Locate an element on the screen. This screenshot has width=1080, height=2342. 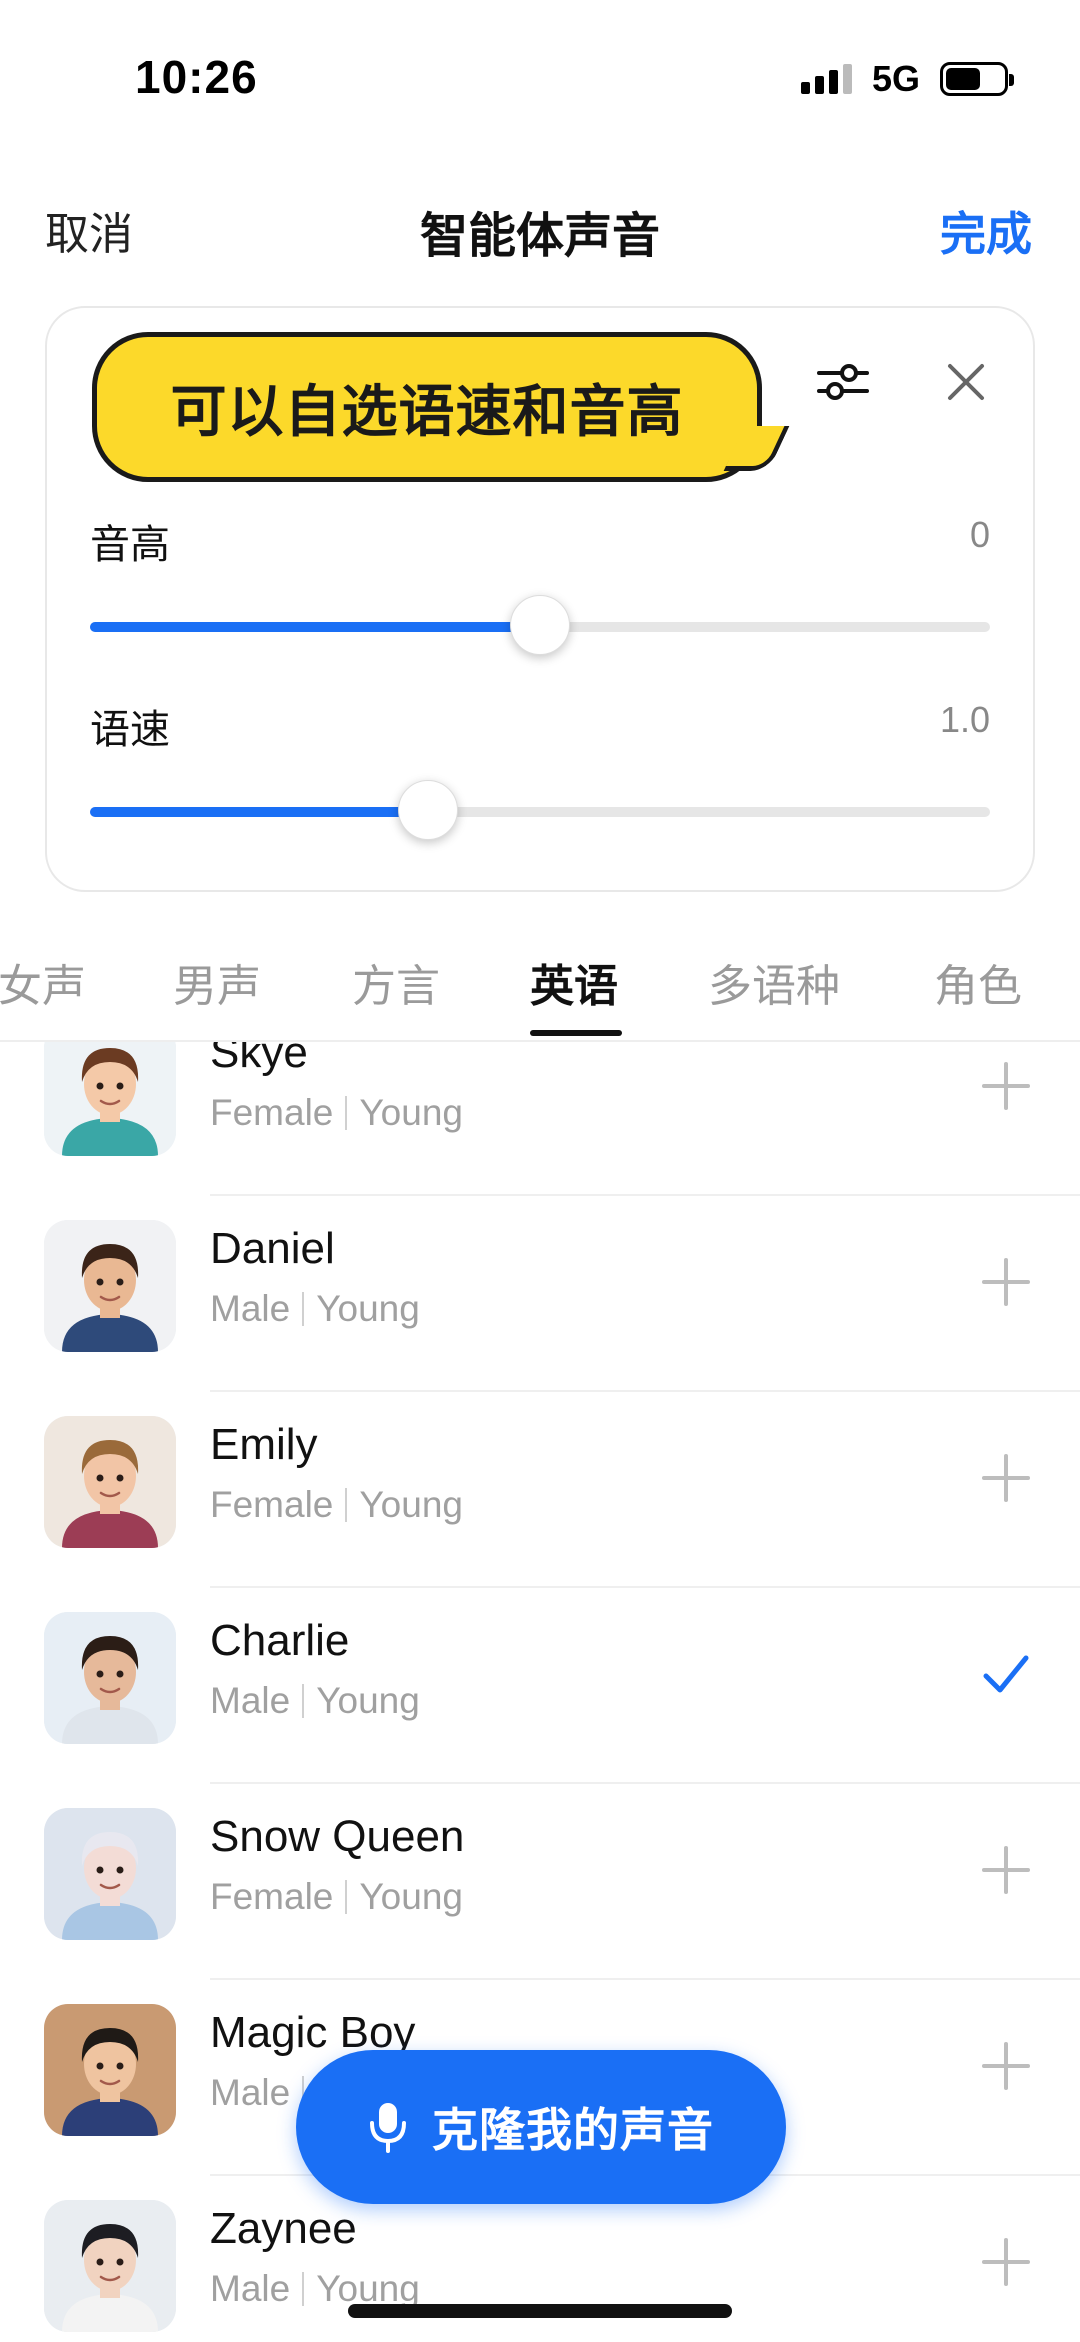
status-time: 10:26 is located at coordinates (196, 77).